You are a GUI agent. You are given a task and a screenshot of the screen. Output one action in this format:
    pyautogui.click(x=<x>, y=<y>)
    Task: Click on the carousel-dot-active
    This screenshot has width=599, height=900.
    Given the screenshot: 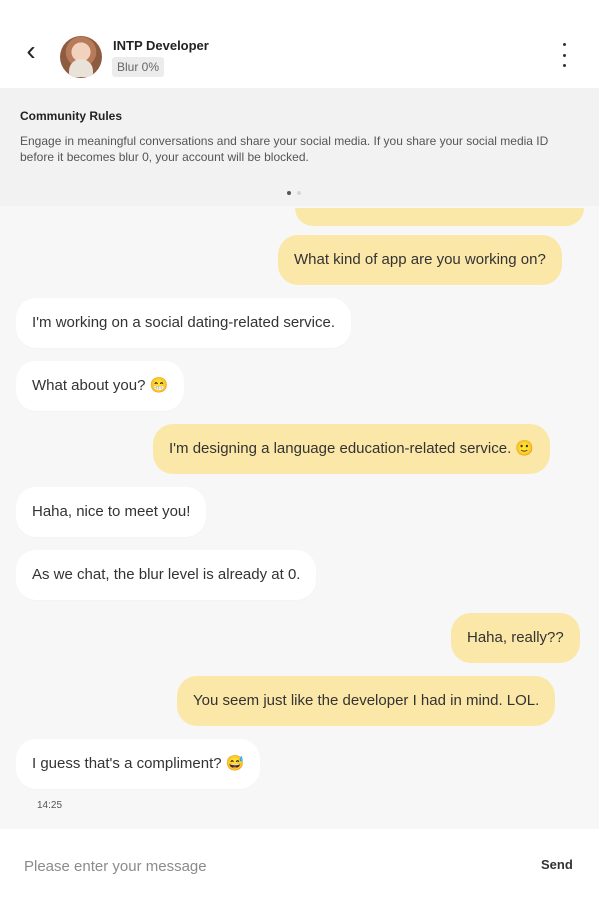 What is the action you would take?
    pyautogui.click(x=289, y=193)
    